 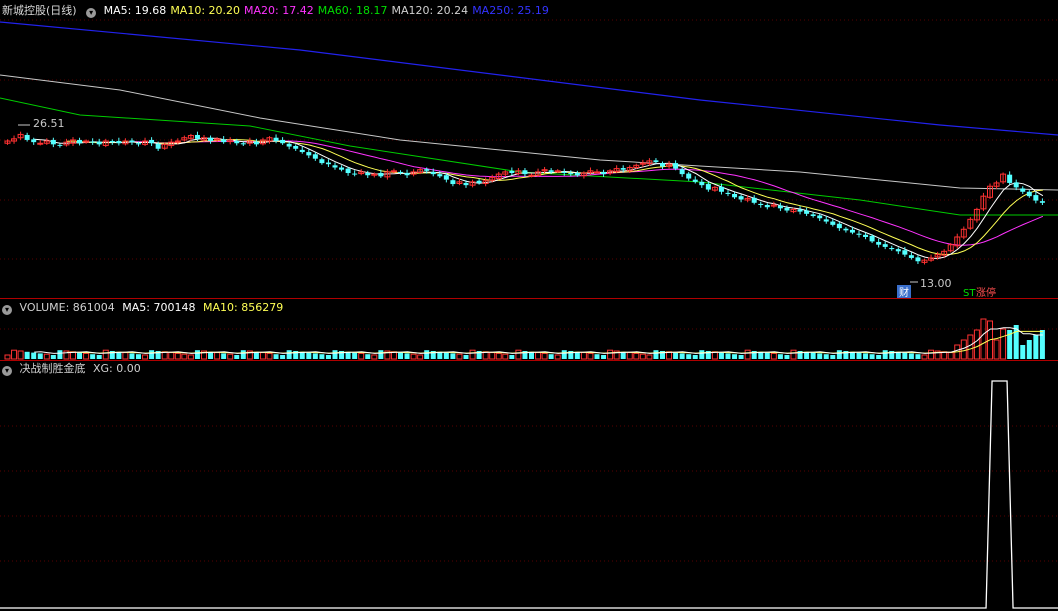 What do you see at coordinates (936, 283) in the screenshot?
I see `low-price-label: 13.00` at bounding box center [936, 283].